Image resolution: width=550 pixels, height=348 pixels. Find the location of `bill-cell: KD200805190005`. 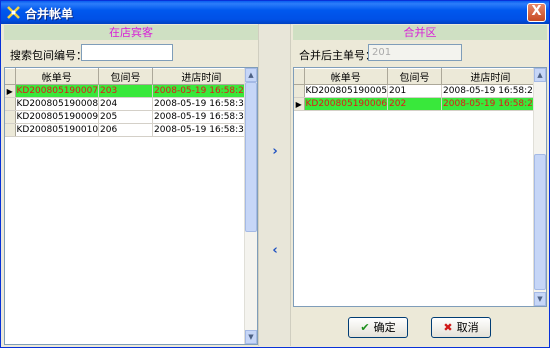

bill-cell: KD200805190005 is located at coordinates (346, 91).